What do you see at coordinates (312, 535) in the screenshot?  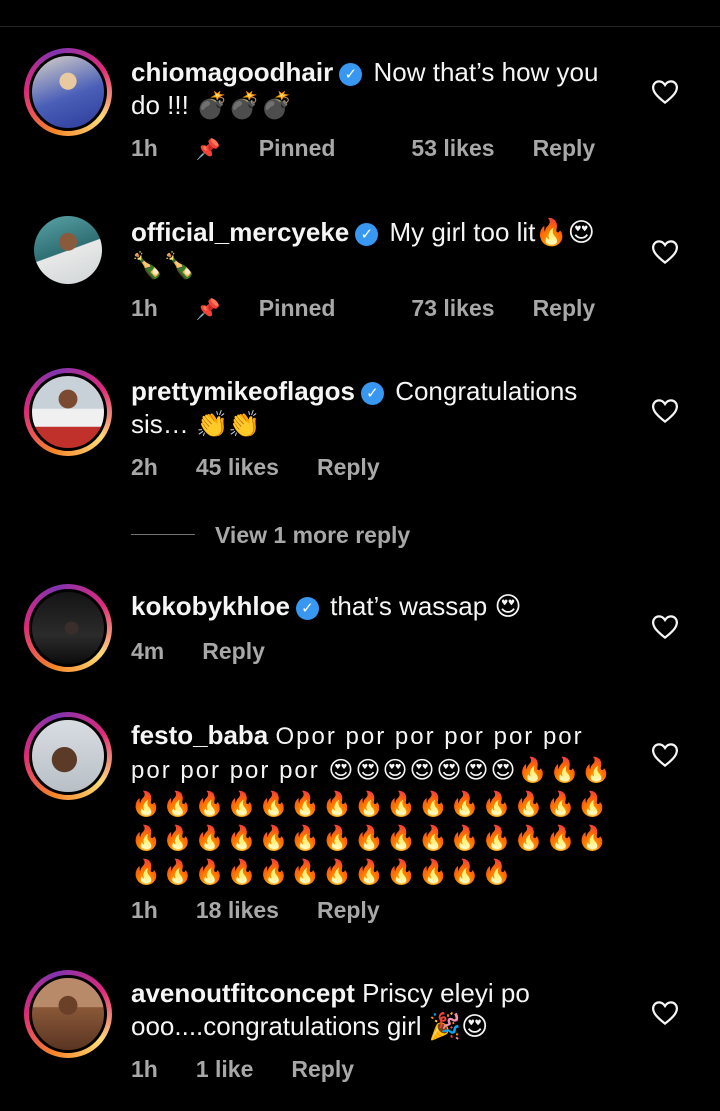 I see `view-more-label: View 1 more reply` at bounding box center [312, 535].